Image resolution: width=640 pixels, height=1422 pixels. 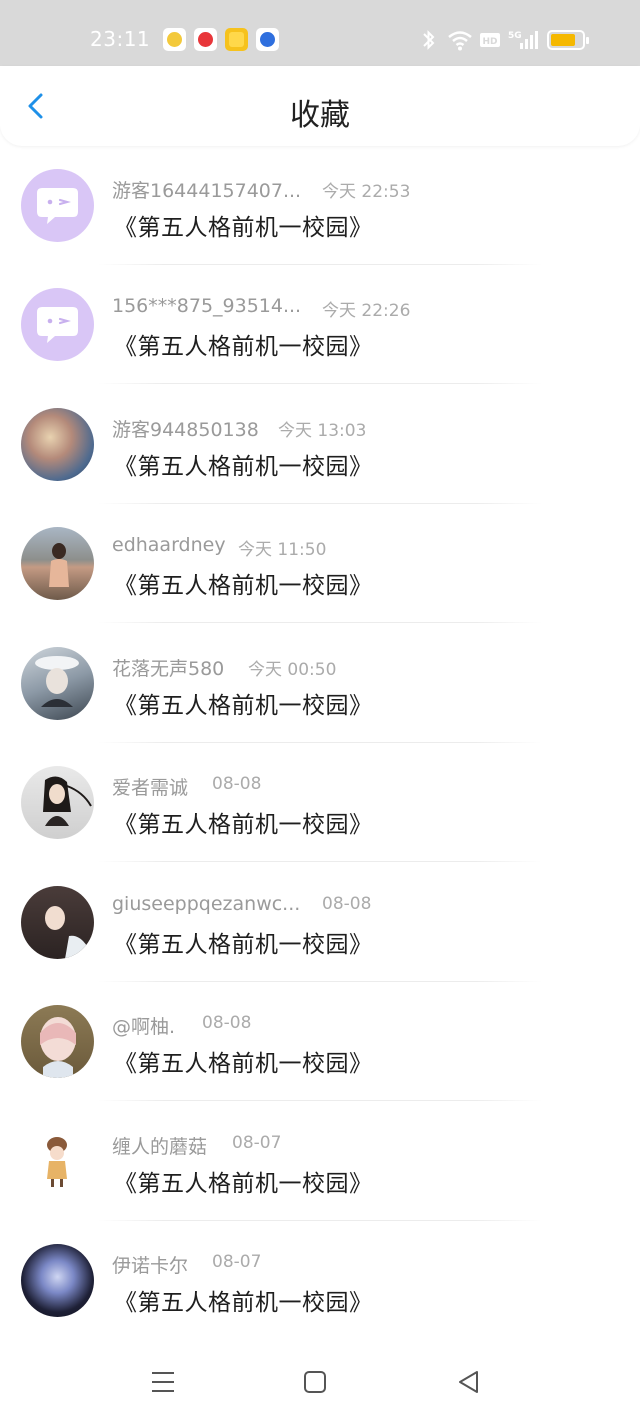 What do you see at coordinates (429, 40) in the screenshot?
I see `bluetooth-icon` at bounding box center [429, 40].